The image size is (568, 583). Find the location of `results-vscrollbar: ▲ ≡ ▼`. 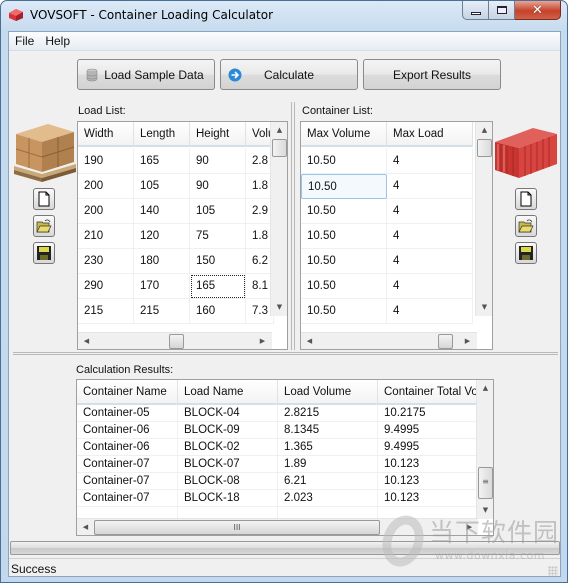

results-vscrollbar: ▲ ≡ ▼ is located at coordinates (484, 449).